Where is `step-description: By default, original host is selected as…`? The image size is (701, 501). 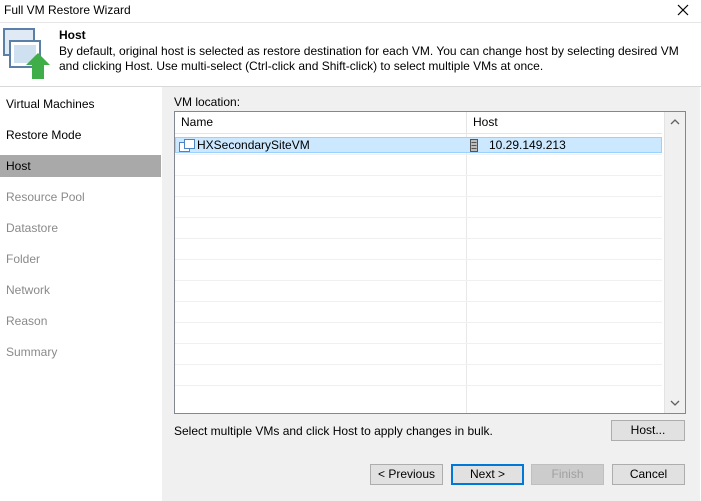
step-description: By default, original host is selected as… is located at coordinates (369, 58).